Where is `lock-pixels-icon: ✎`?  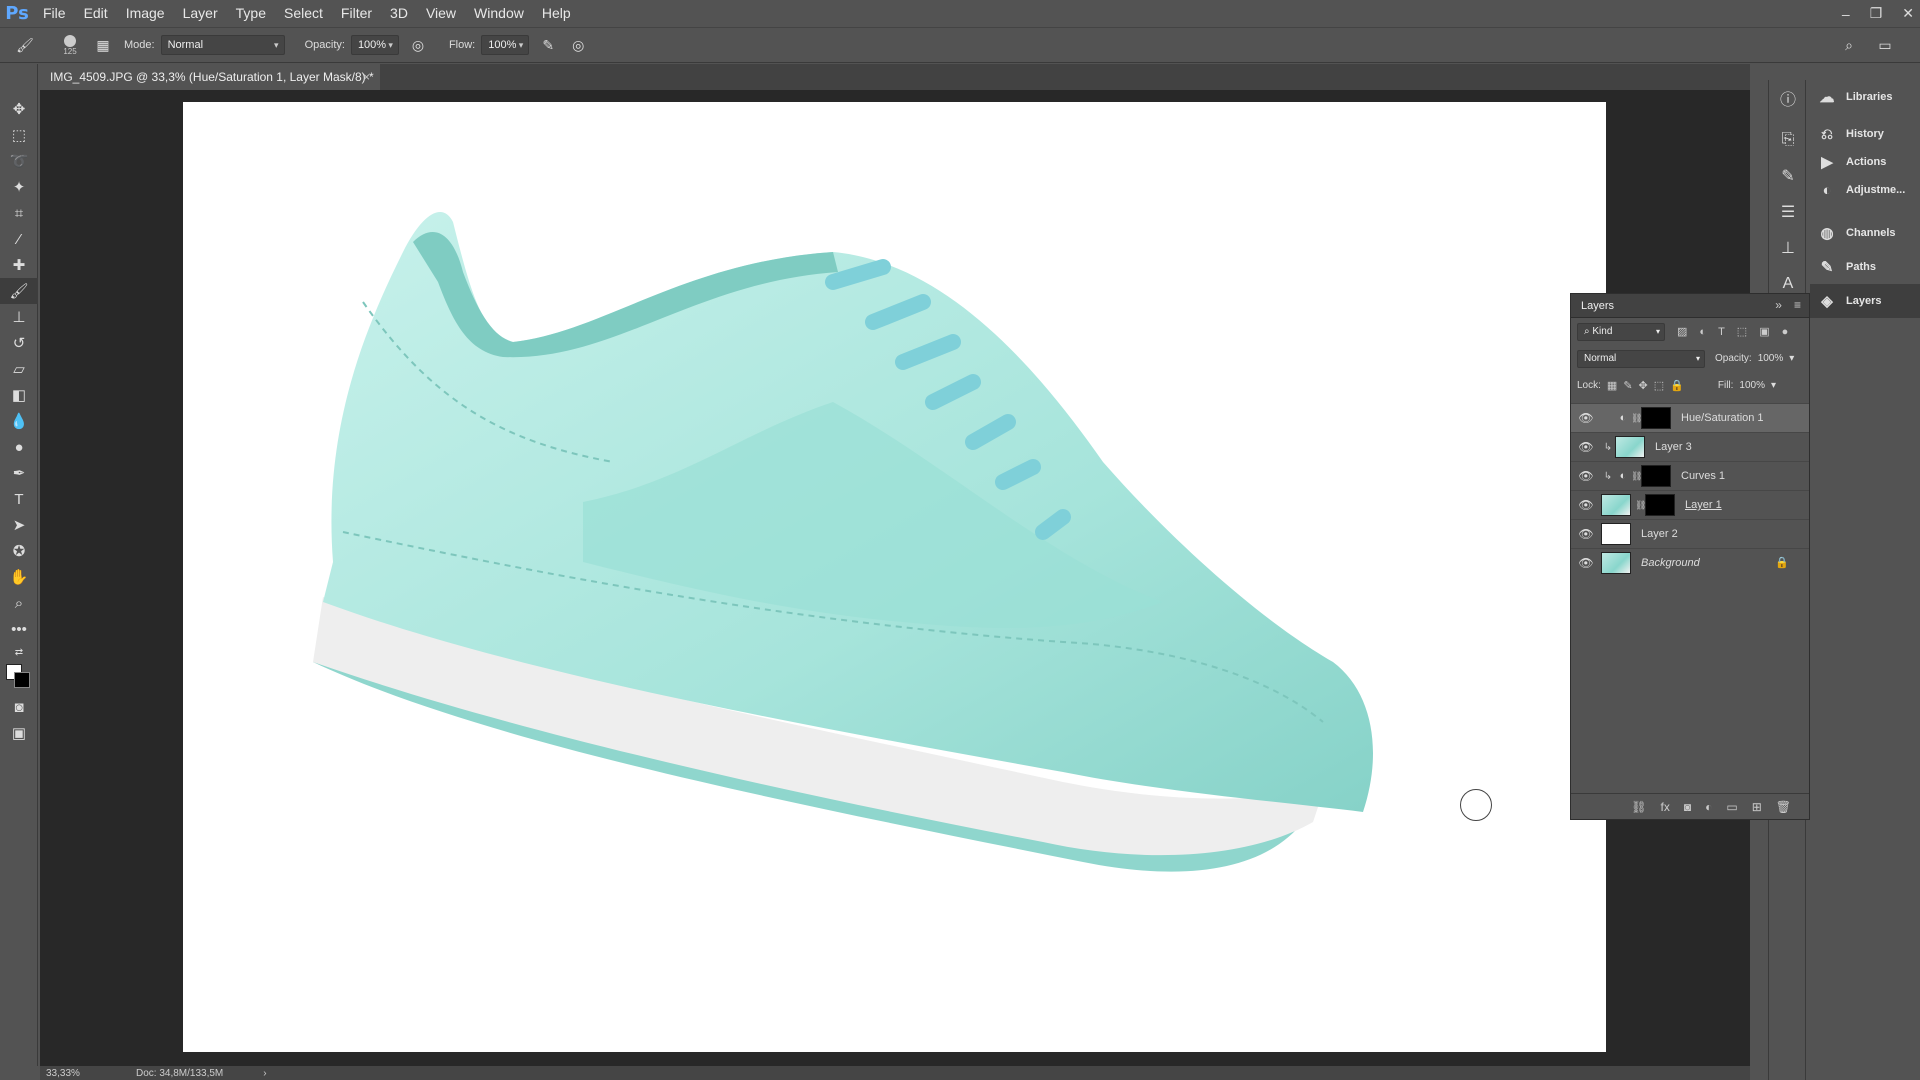
lock-pixels-icon: ✎ is located at coordinates (1627, 385).